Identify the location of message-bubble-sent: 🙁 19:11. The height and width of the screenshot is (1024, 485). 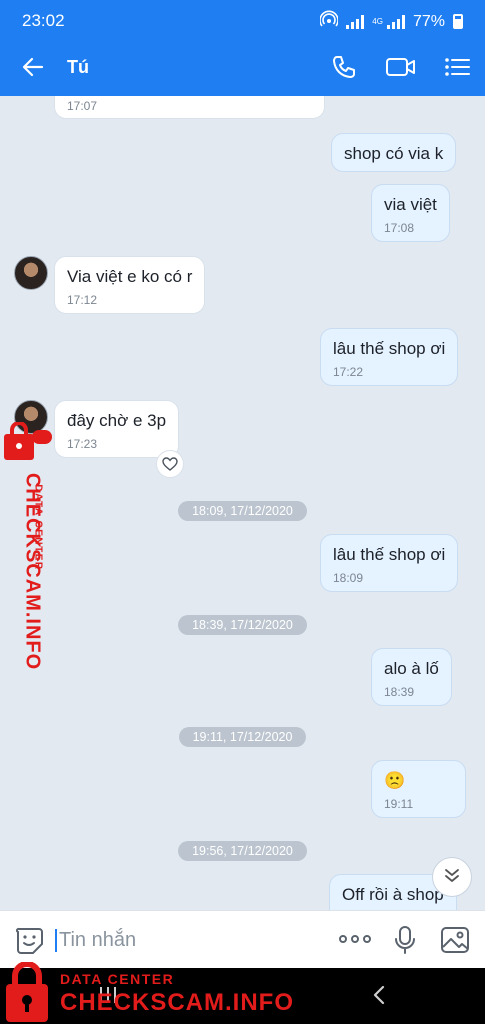
(418, 789).